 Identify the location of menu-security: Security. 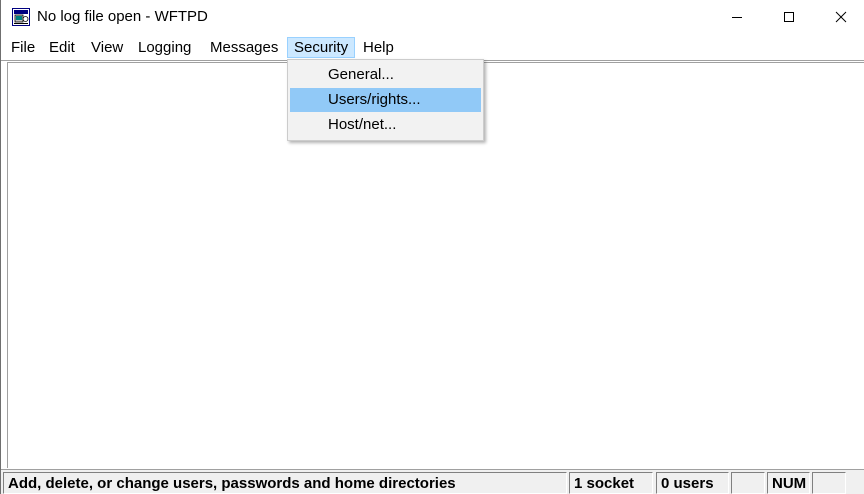
(321, 47).